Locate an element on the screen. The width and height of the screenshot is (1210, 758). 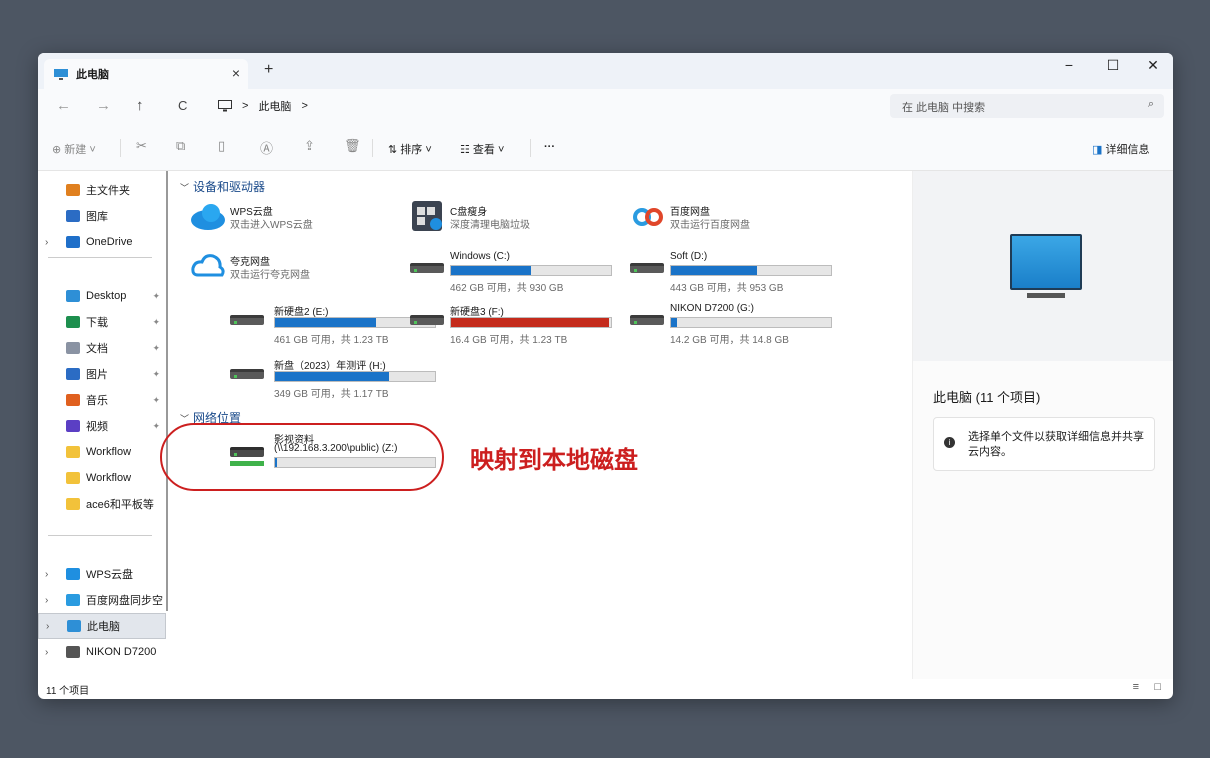
more-button: ··· is located at coordinates (549, 147).